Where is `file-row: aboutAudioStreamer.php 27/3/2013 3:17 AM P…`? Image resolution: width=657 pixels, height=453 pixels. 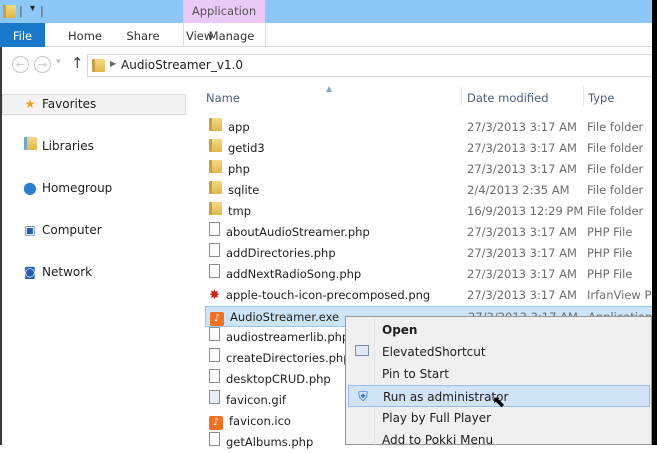 file-row: aboutAudioStreamer.php 27/3/2013 3:17 AM P… is located at coordinates (431, 232).